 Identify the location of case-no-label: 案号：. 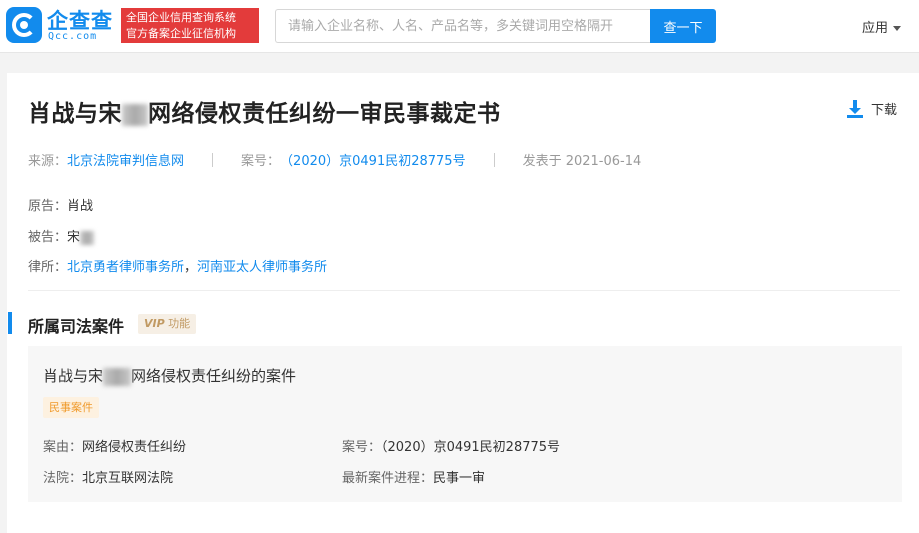
(261, 161).